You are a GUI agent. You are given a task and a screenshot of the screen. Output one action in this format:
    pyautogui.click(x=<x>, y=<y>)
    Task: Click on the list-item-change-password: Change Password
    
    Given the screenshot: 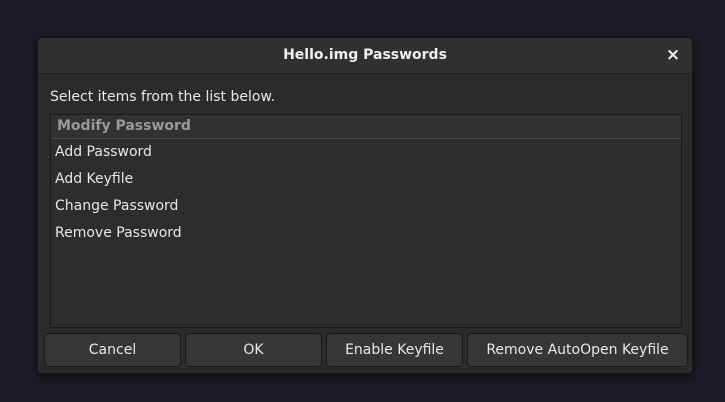 What is the action you would take?
    pyautogui.click(x=366, y=206)
    